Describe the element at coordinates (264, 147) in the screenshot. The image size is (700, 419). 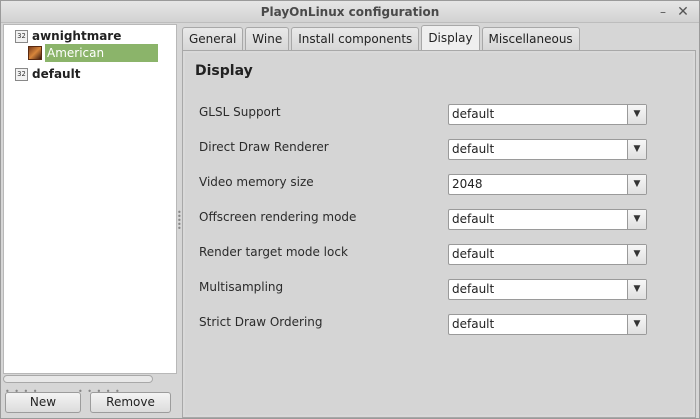
I see `direct-draw-renderer-label: Direct Draw Renderer` at that location.